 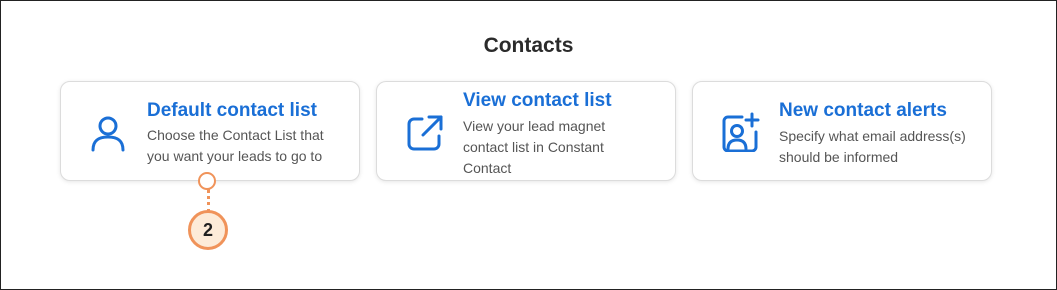 I want to click on add-contact-icon, so click(x=741, y=132).